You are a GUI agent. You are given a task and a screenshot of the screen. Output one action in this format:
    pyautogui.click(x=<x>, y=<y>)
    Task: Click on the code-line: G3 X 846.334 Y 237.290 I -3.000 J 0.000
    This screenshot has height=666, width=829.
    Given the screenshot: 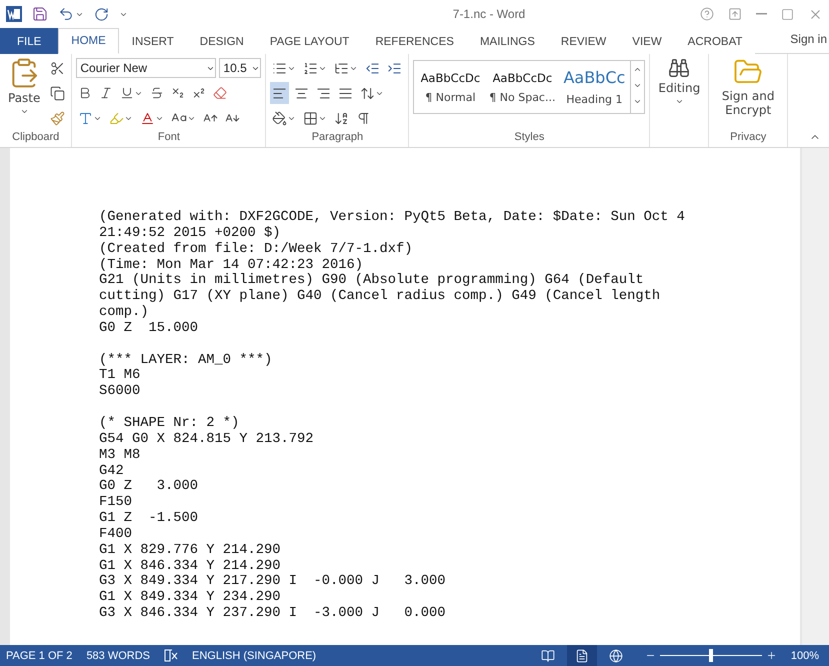 What is the action you would take?
    pyautogui.click(x=273, y=614)
    